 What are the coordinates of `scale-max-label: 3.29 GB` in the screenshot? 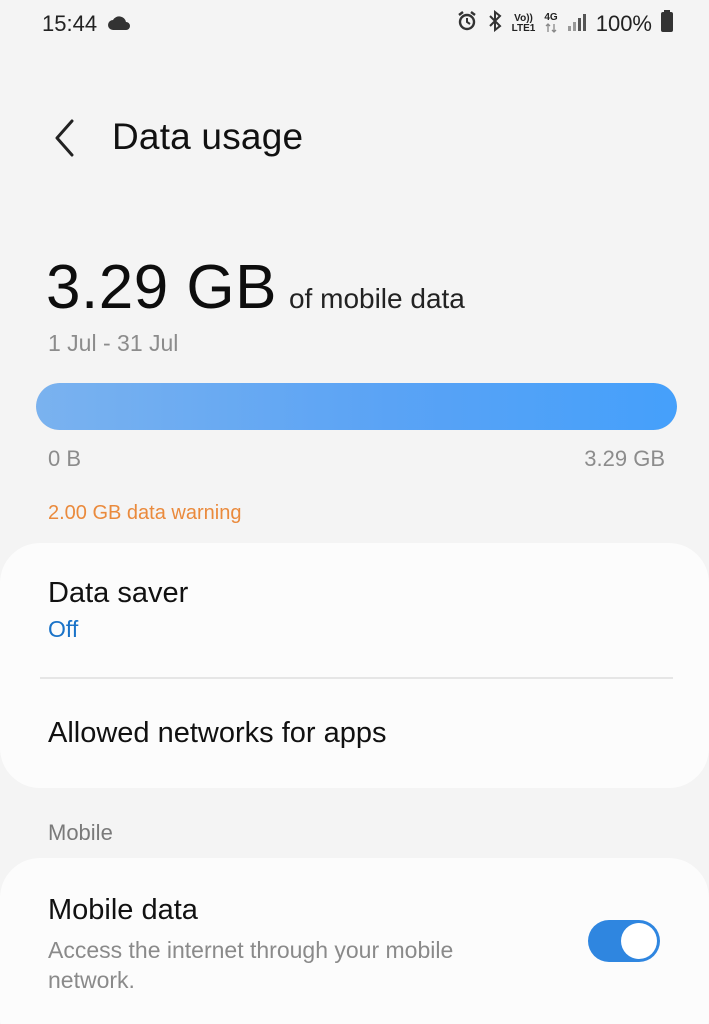 It's located at (624, 458).